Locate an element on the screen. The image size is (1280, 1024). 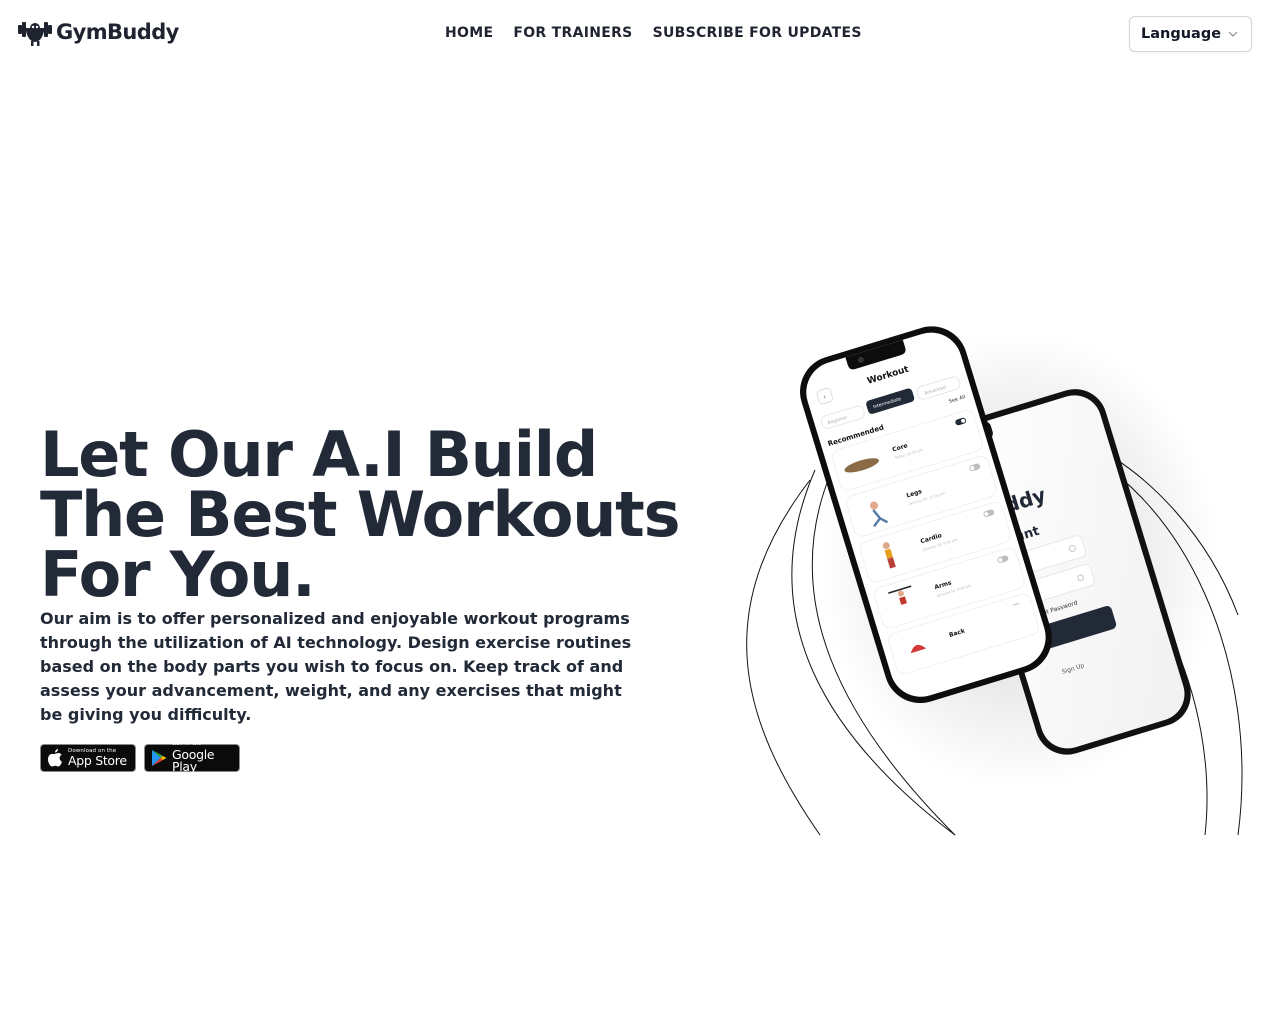
language-select-value: Language is located at coordinates (1181, 34).